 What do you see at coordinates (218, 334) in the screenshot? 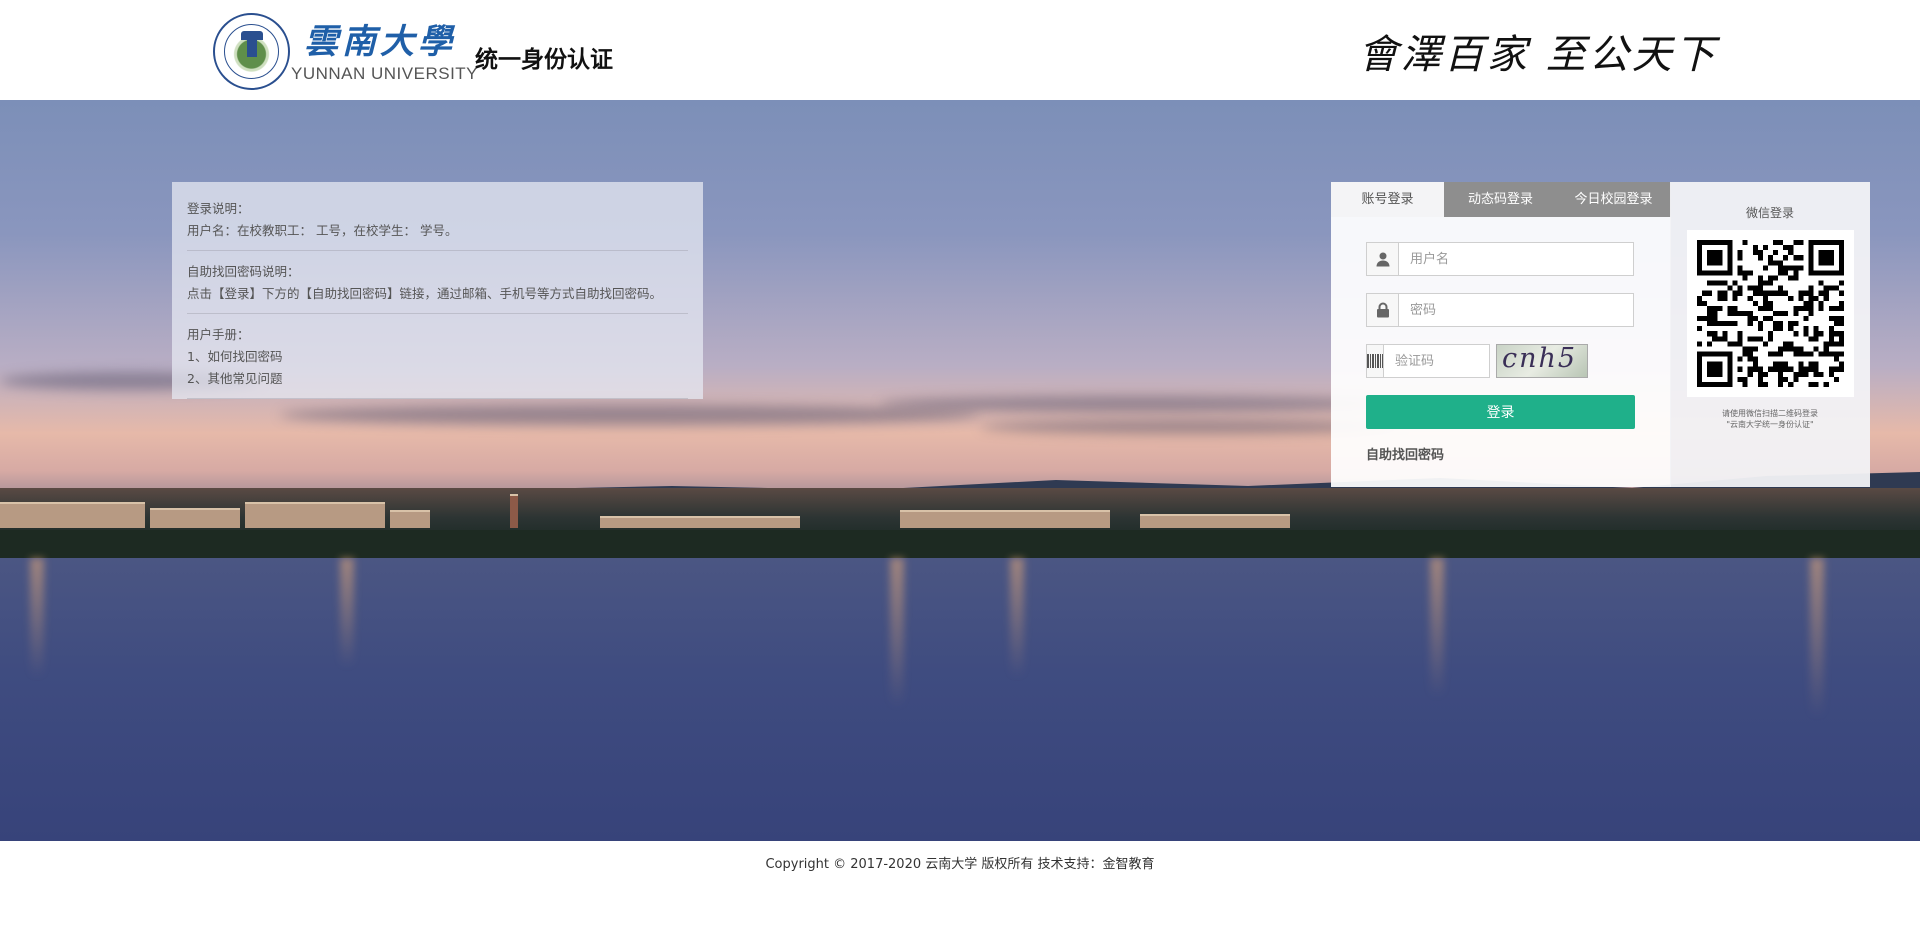
I see `info-heading: 用户手册：` at bounding box center [218, 334].